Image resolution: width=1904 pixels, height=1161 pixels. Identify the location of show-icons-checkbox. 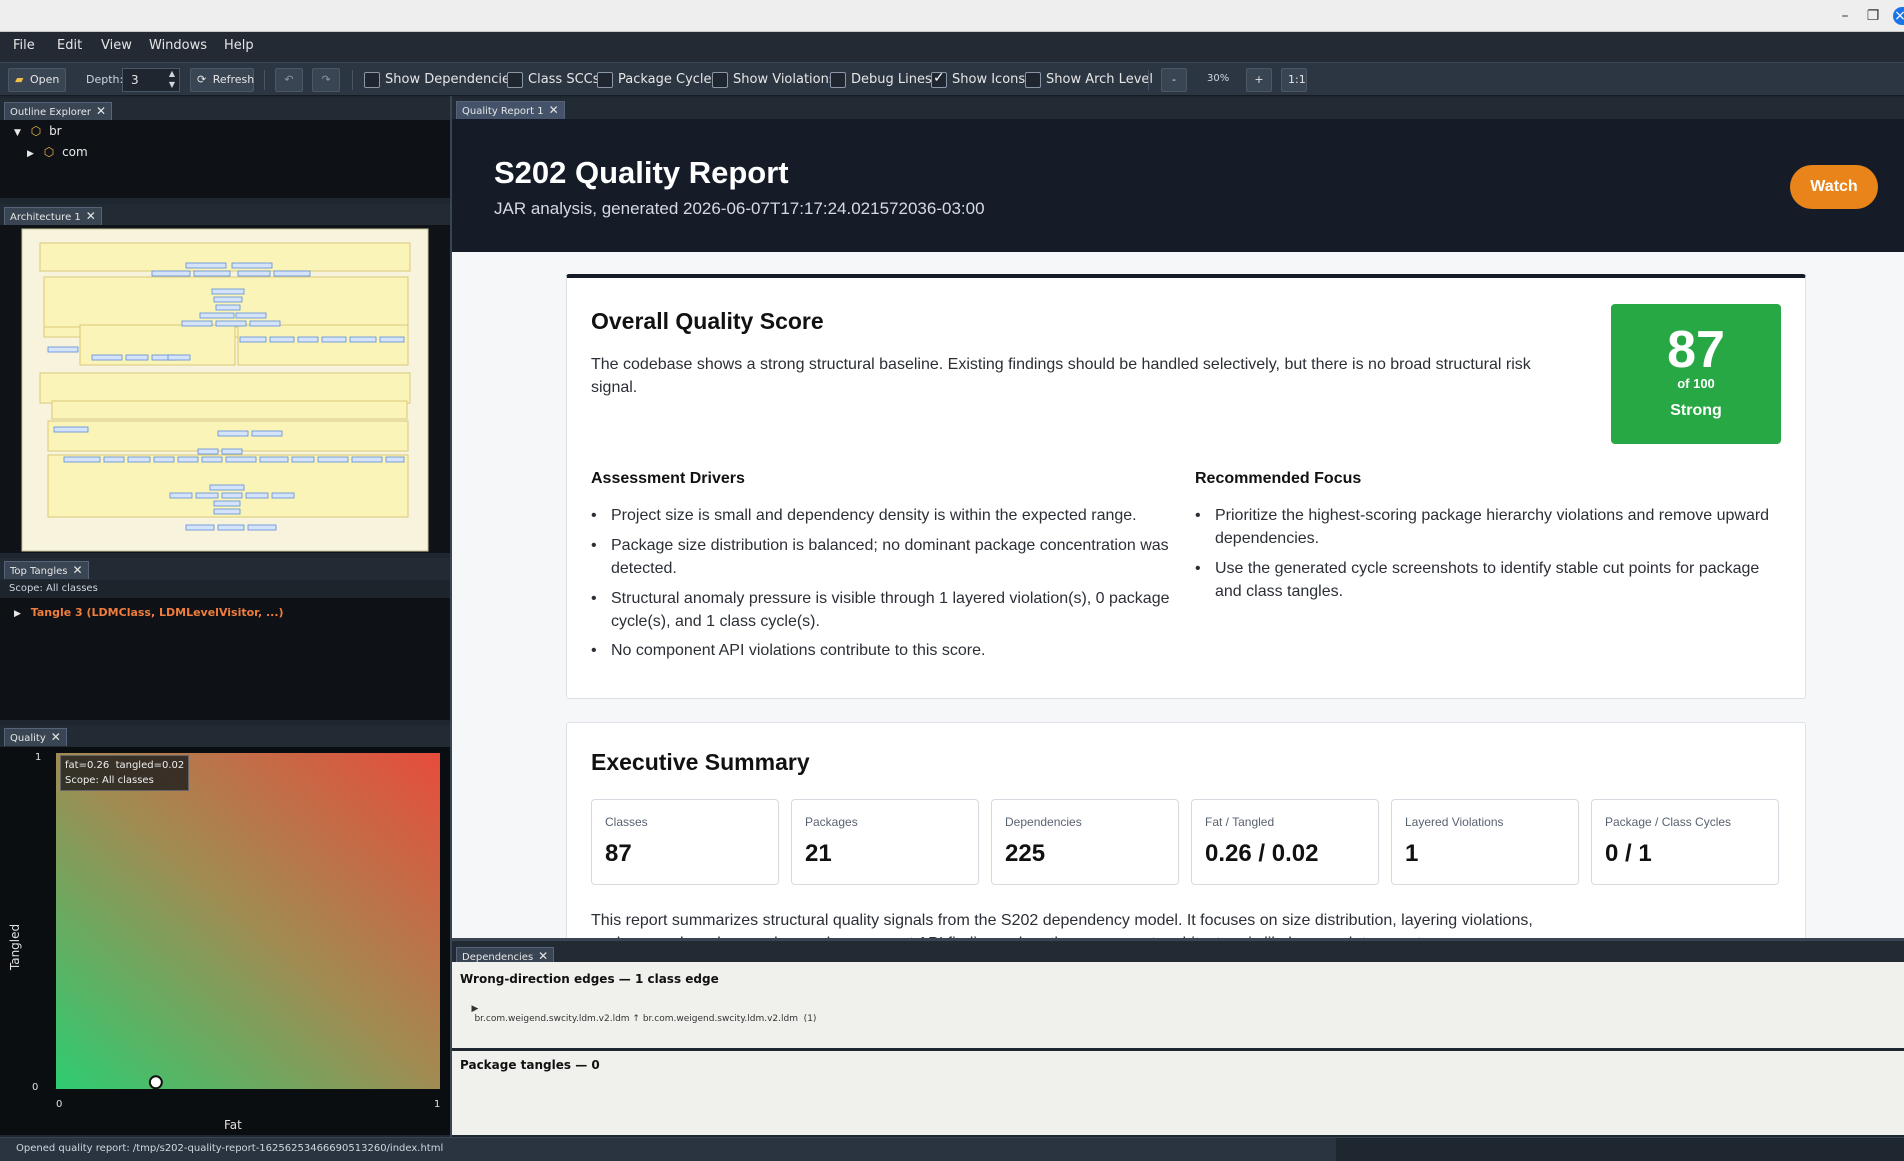
(939, 79).